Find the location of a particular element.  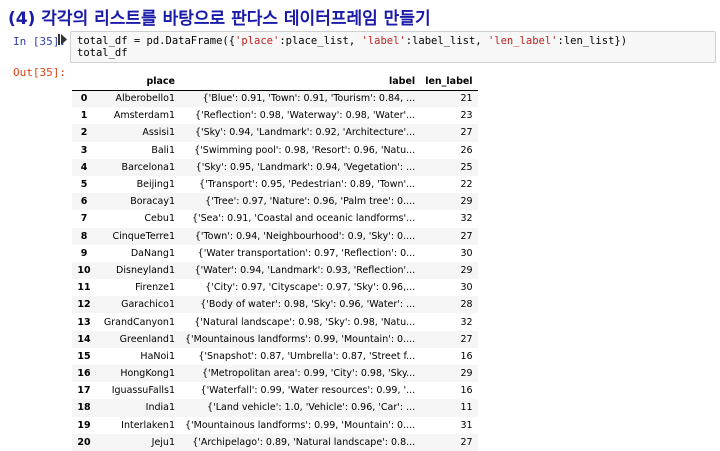

output-prompt: Out[35]: is located at coordinates (39, 72).